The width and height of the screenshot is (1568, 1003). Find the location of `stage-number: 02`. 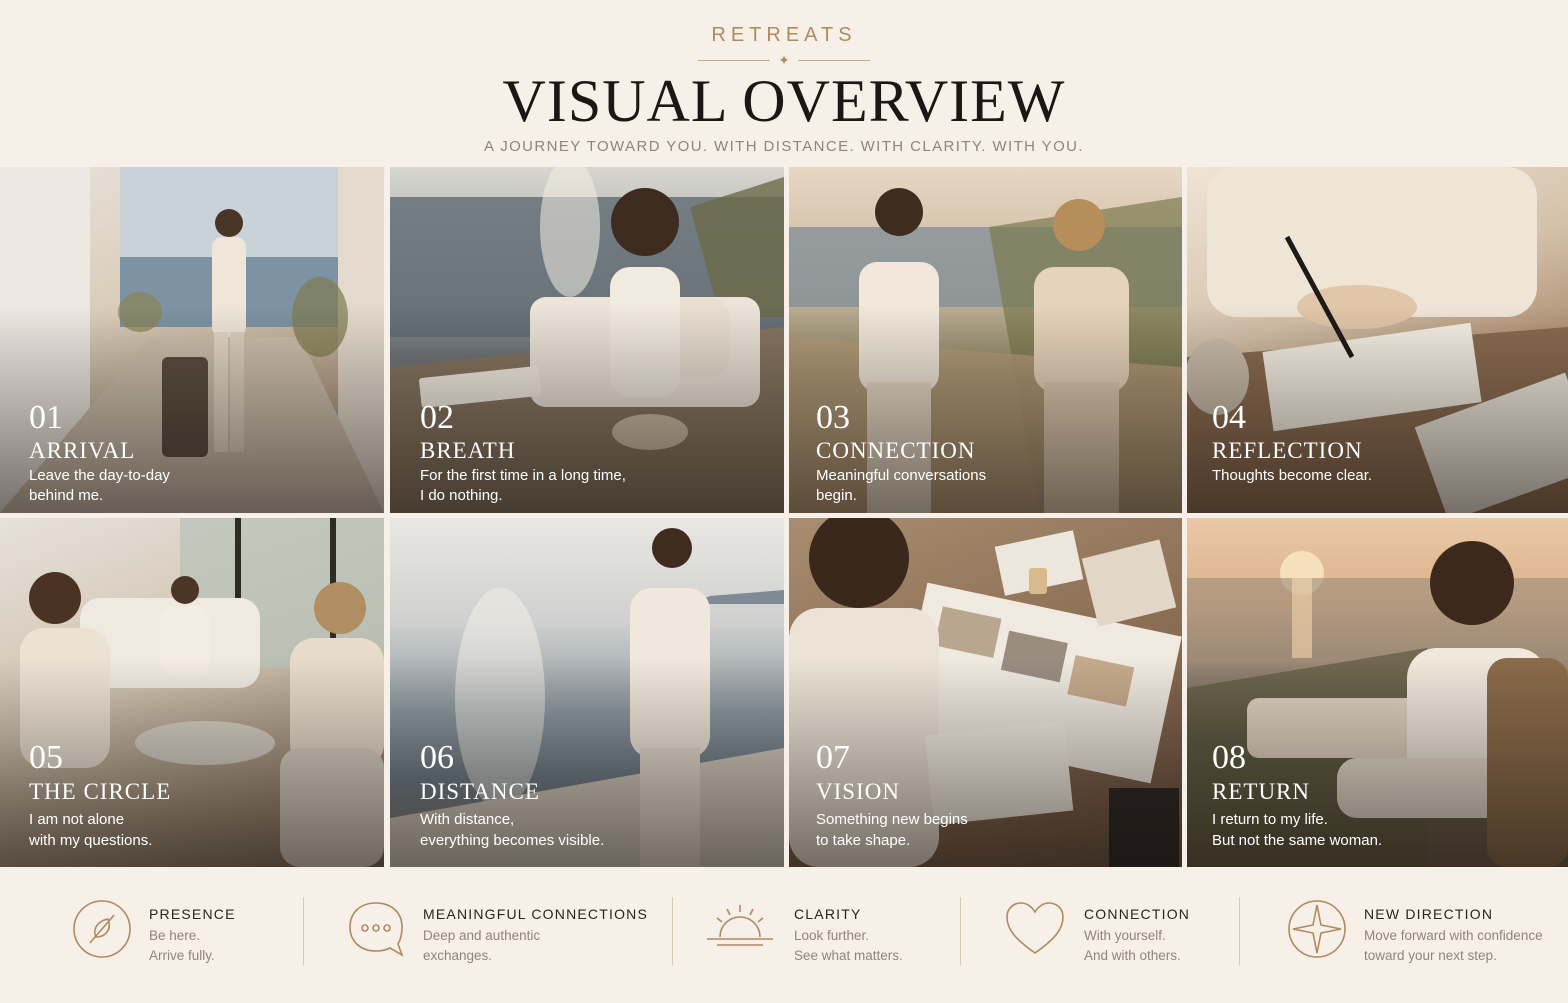

stage-number: 02 is located at coordinates (437, 417).